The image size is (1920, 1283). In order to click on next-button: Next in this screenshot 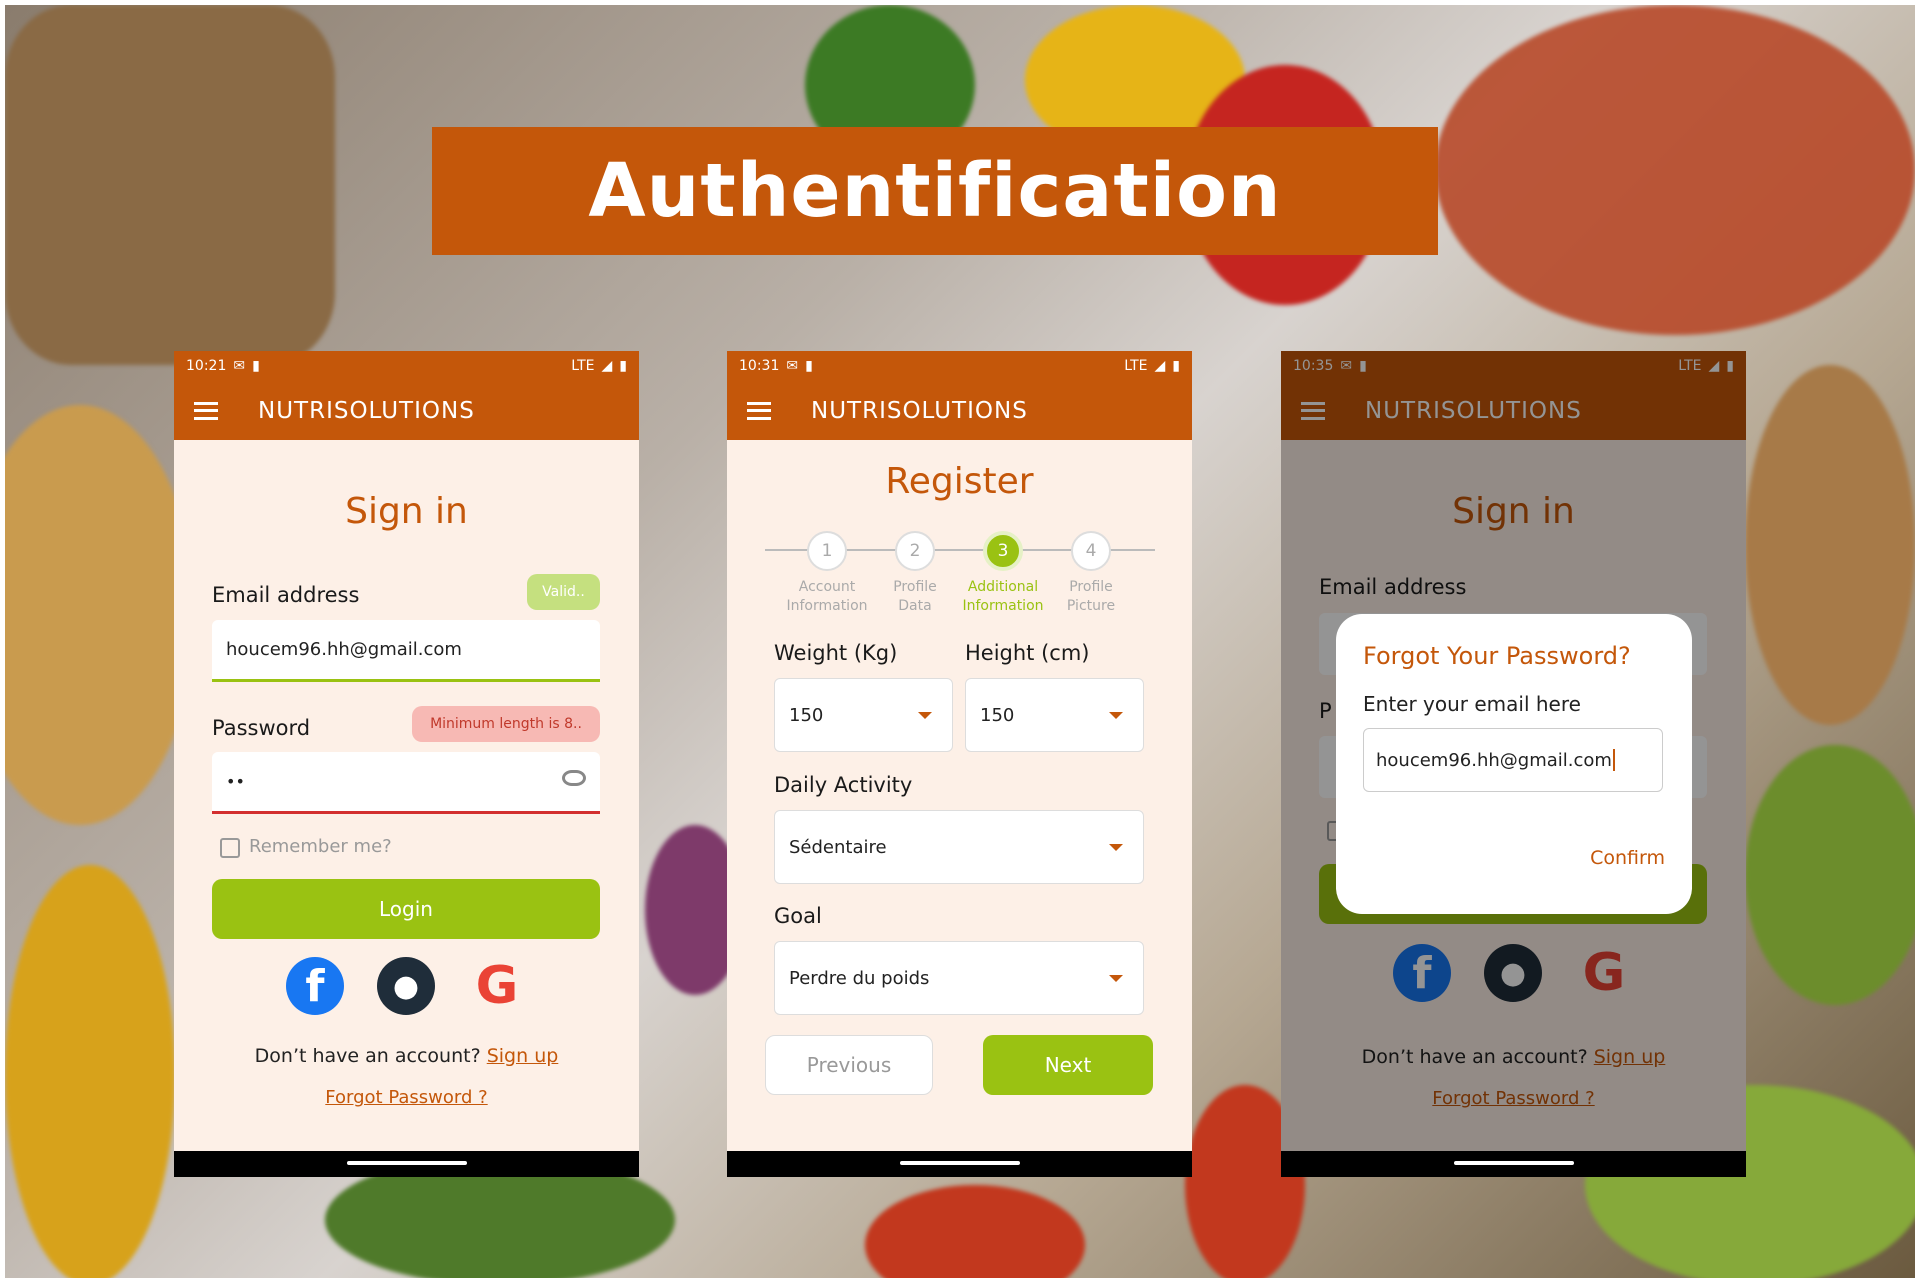, I will do `click(1068, 1065)`.